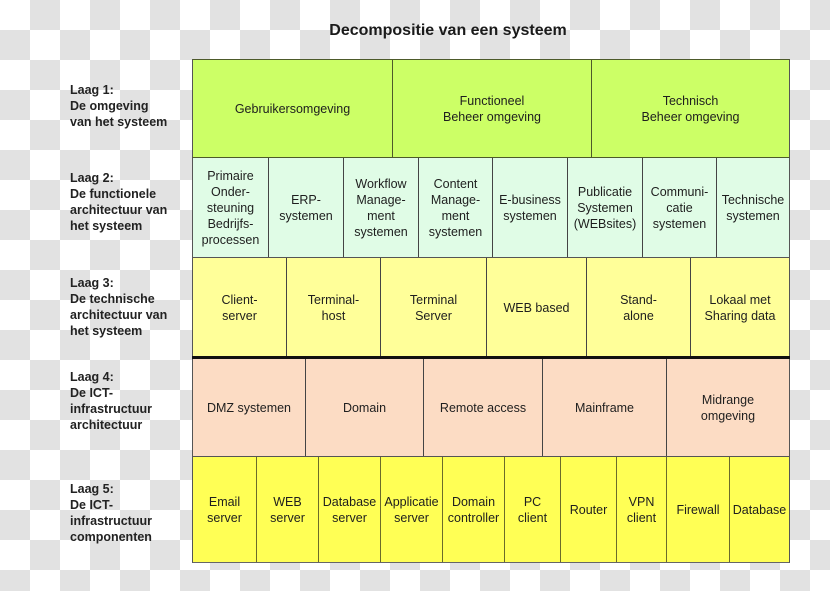 This screenshot has width=830, height=591. What do you see at coordinates (456, 207) in the screenshot?
I see `layer-2-cell: Content Manage- ment systemen` at bounding box center [456, 207].